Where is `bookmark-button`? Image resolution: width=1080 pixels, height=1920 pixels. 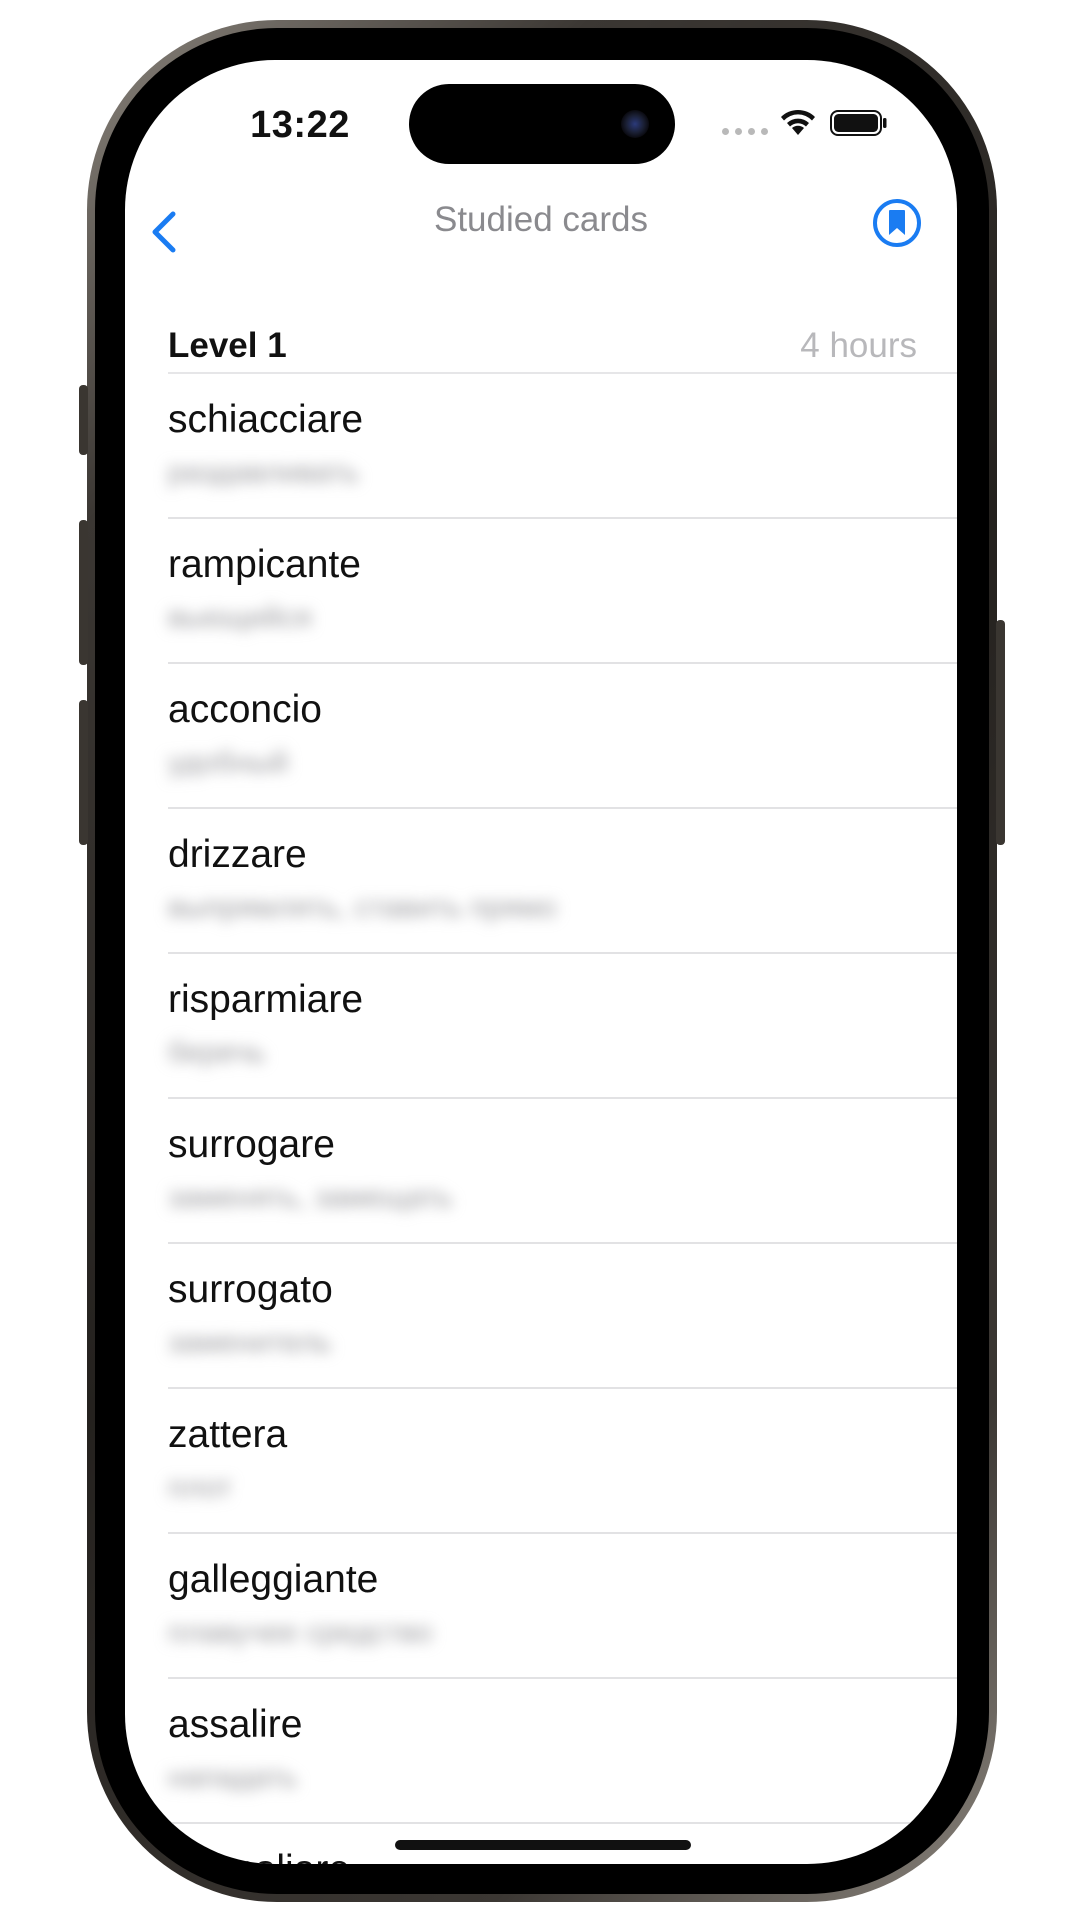
bookmark-button is located at coordinates (897, 223).